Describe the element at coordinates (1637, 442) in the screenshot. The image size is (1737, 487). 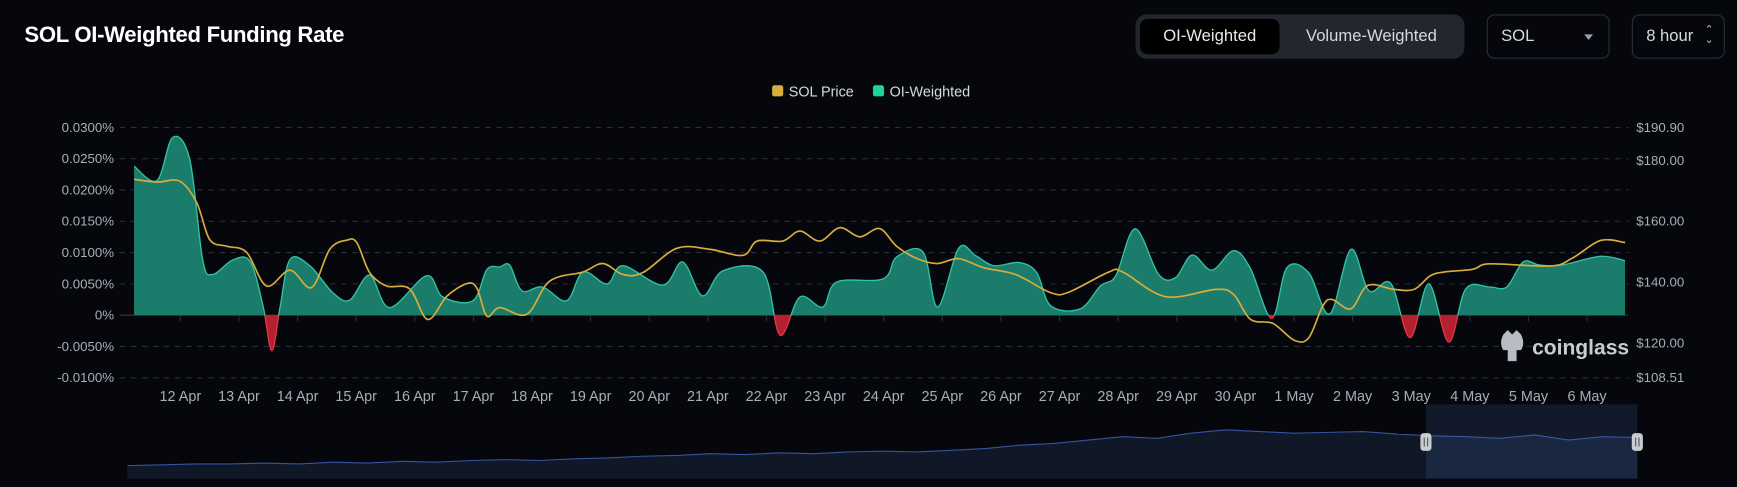
I see `navigator-handle-right` at that location.